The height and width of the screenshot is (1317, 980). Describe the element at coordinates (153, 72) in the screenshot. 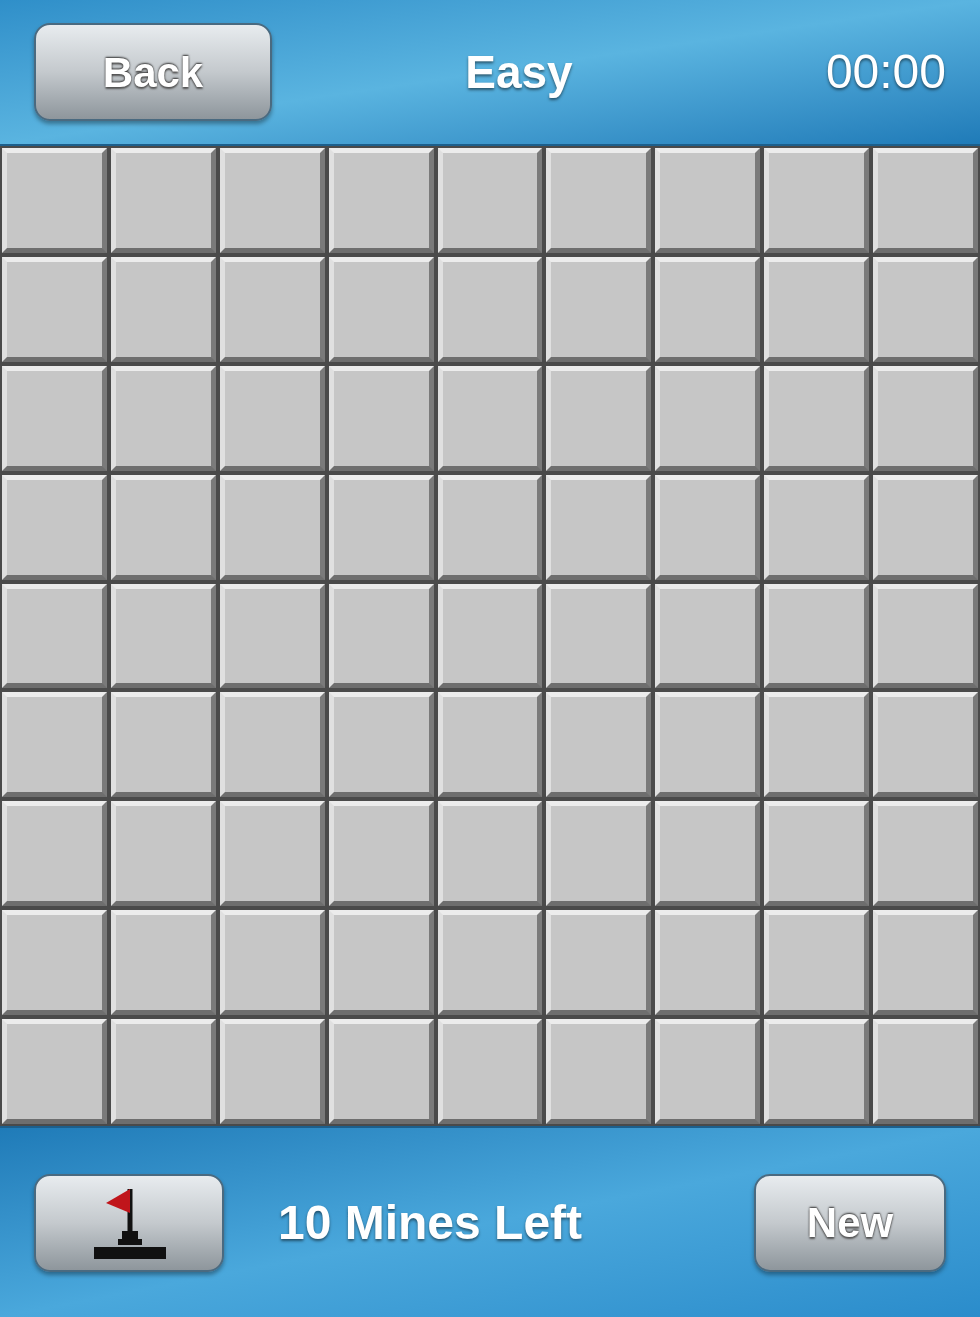

I see `back-button: Back` at that location.